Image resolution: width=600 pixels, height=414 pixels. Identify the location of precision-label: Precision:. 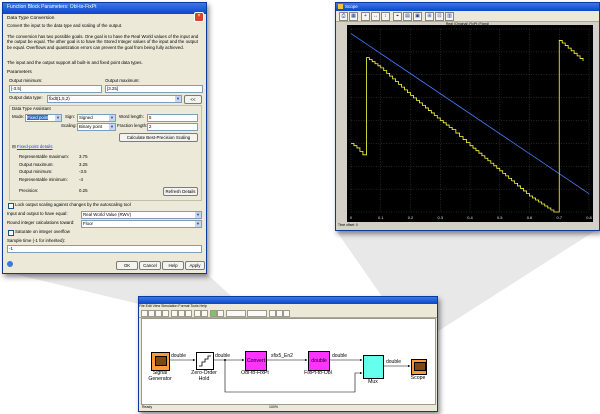
(29, 190).